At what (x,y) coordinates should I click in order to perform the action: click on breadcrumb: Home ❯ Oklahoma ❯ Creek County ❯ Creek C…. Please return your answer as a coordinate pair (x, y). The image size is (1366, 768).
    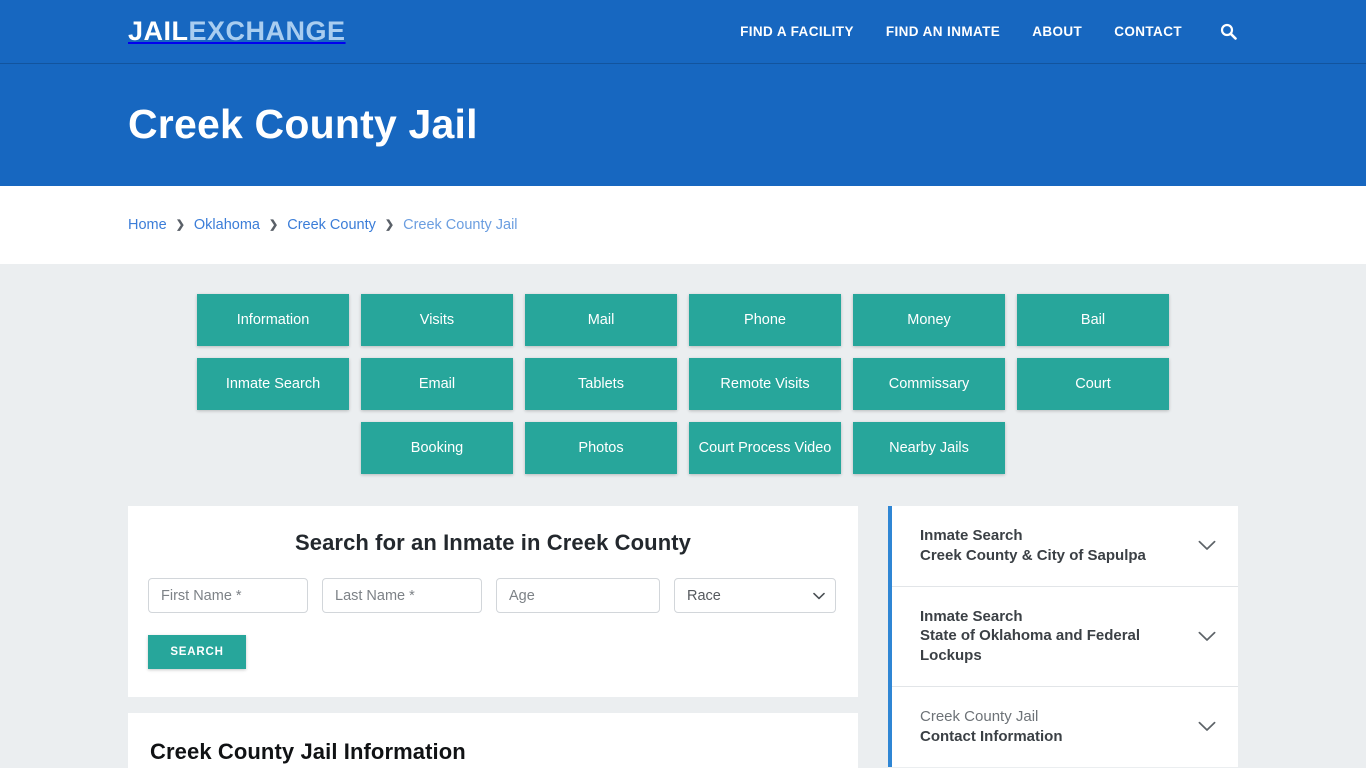
    Looking at the image, I should click on (323, 225).